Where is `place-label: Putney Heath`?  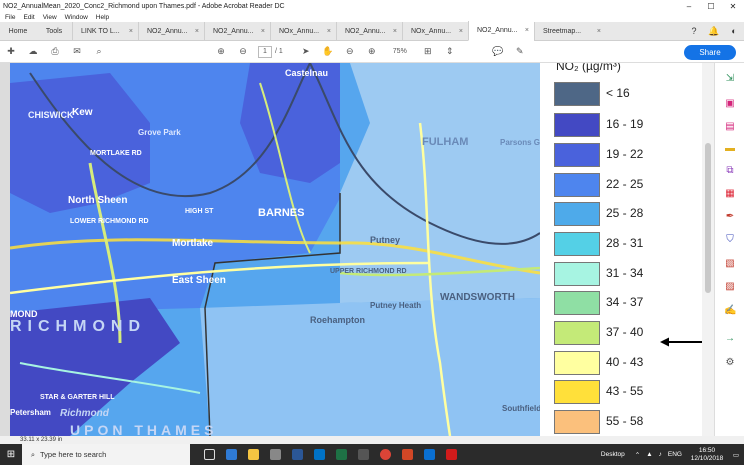 place-label: Putney Heath is located at coordinates (395, 305).